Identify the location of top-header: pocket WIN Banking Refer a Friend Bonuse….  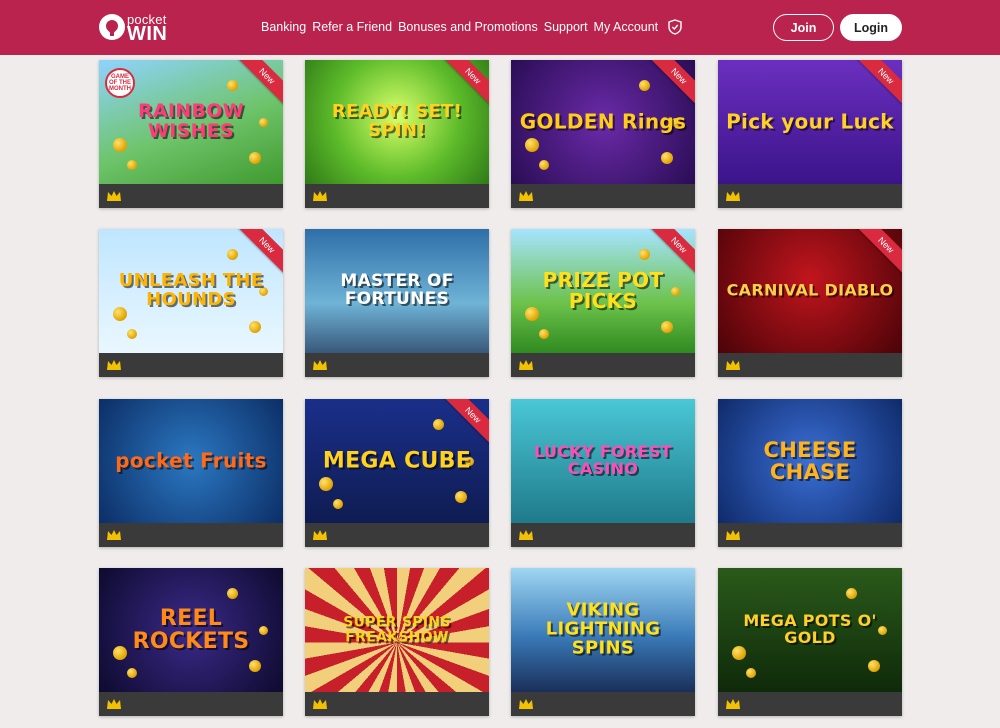
(500, 27).